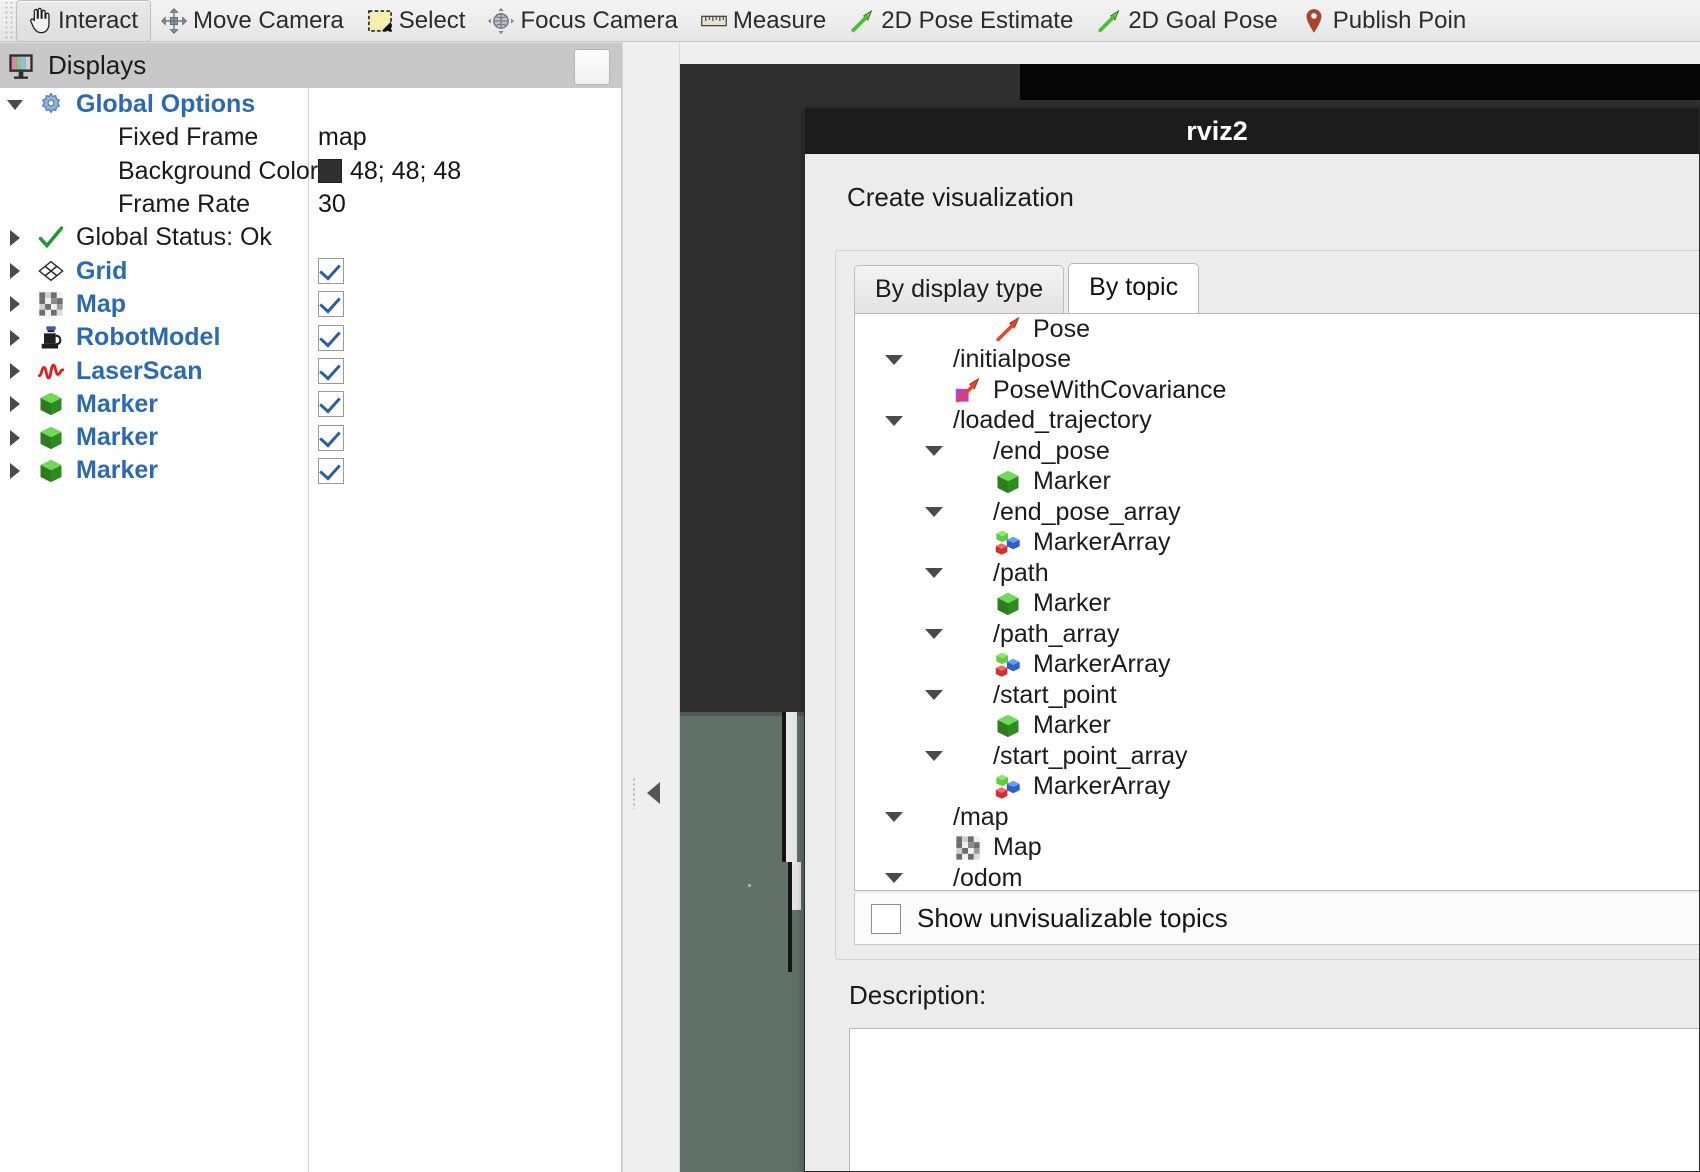 This screenshot has height=1172, width=1700. I want to click on displays-tree-row: Fixed Frame map, so click(311, 137).